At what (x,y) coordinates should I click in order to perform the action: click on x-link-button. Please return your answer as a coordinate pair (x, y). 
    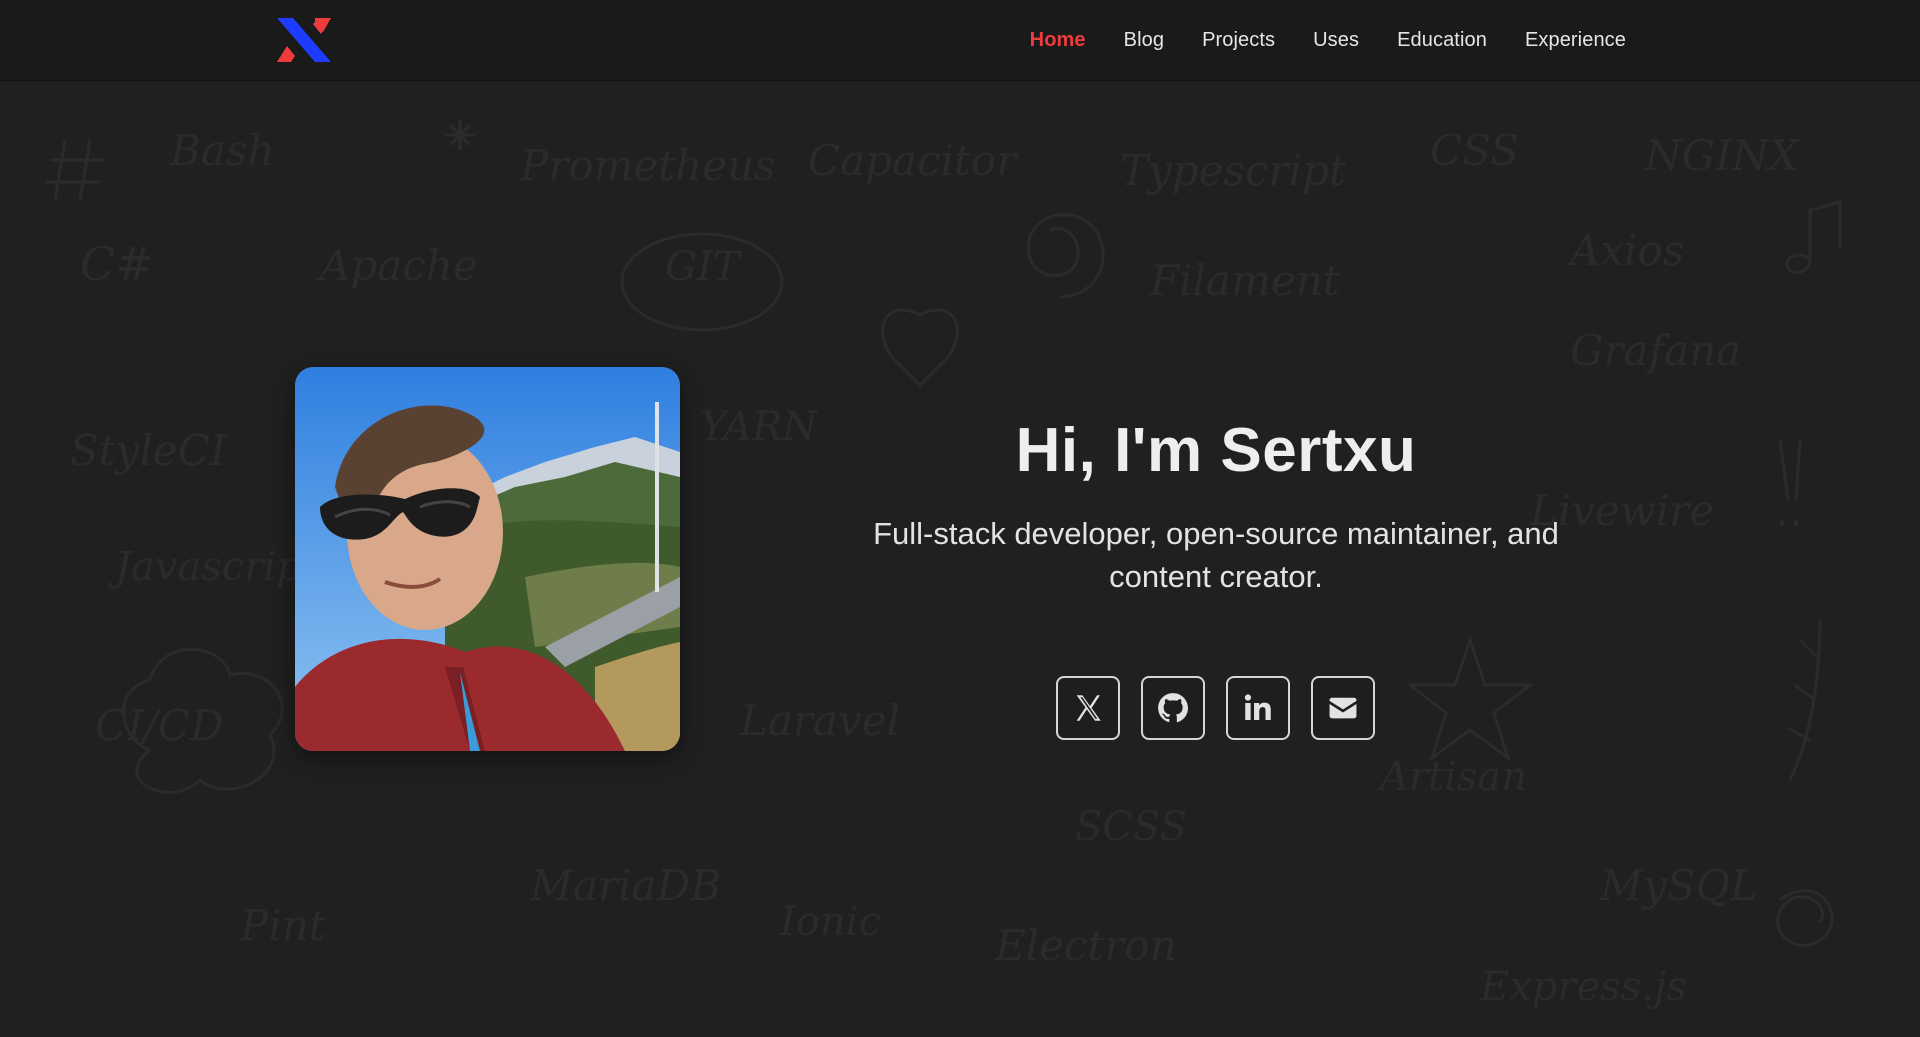
    Looking at the image, I should click on (1088, 708).